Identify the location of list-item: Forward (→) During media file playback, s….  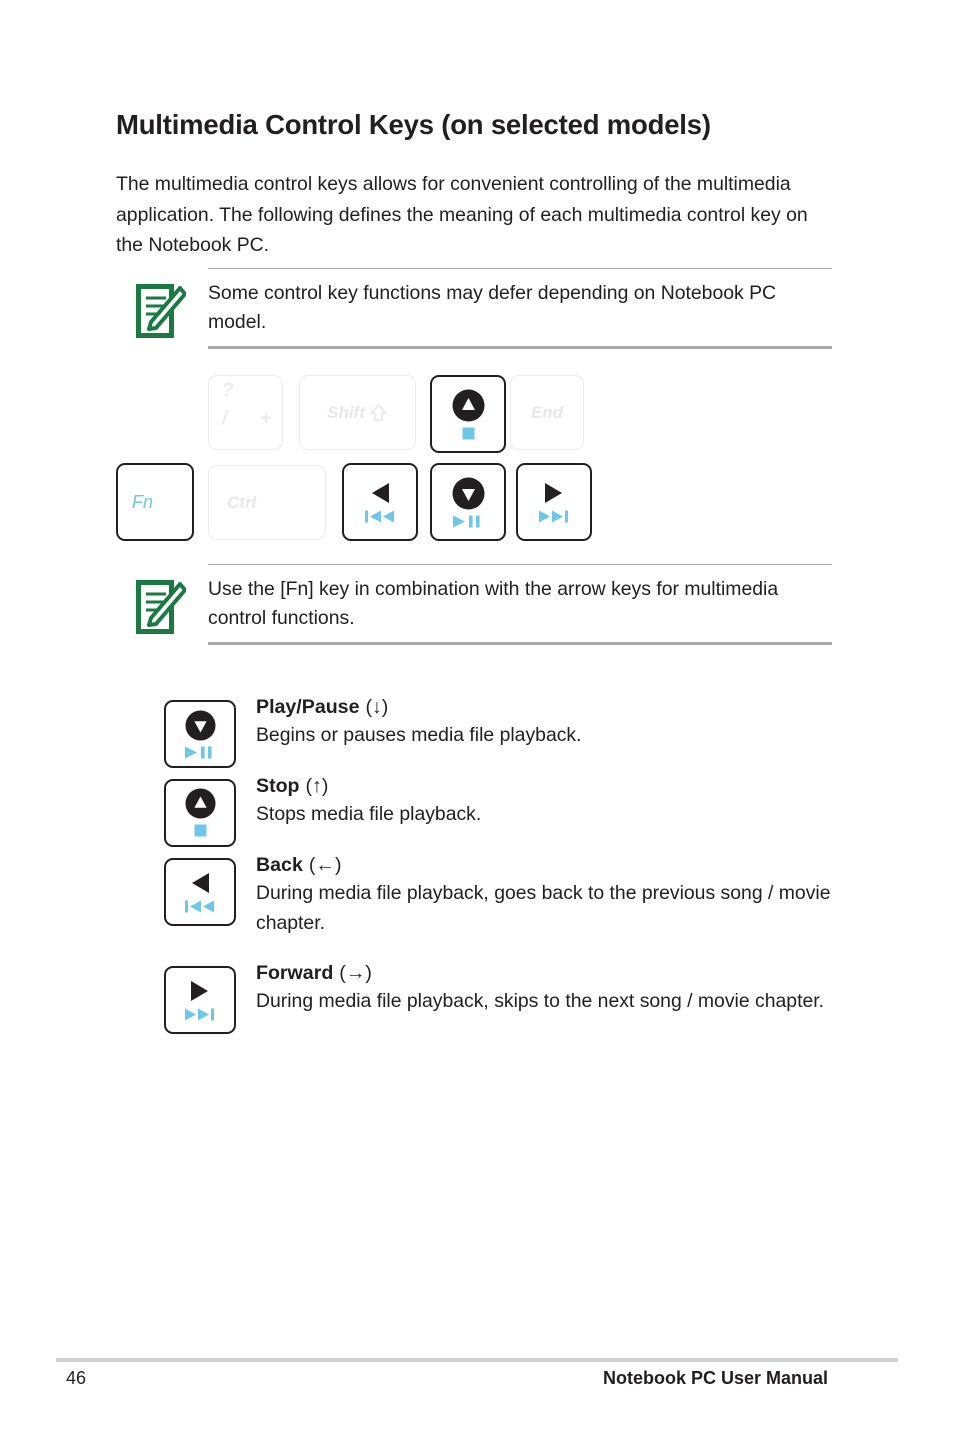
(514, 997).